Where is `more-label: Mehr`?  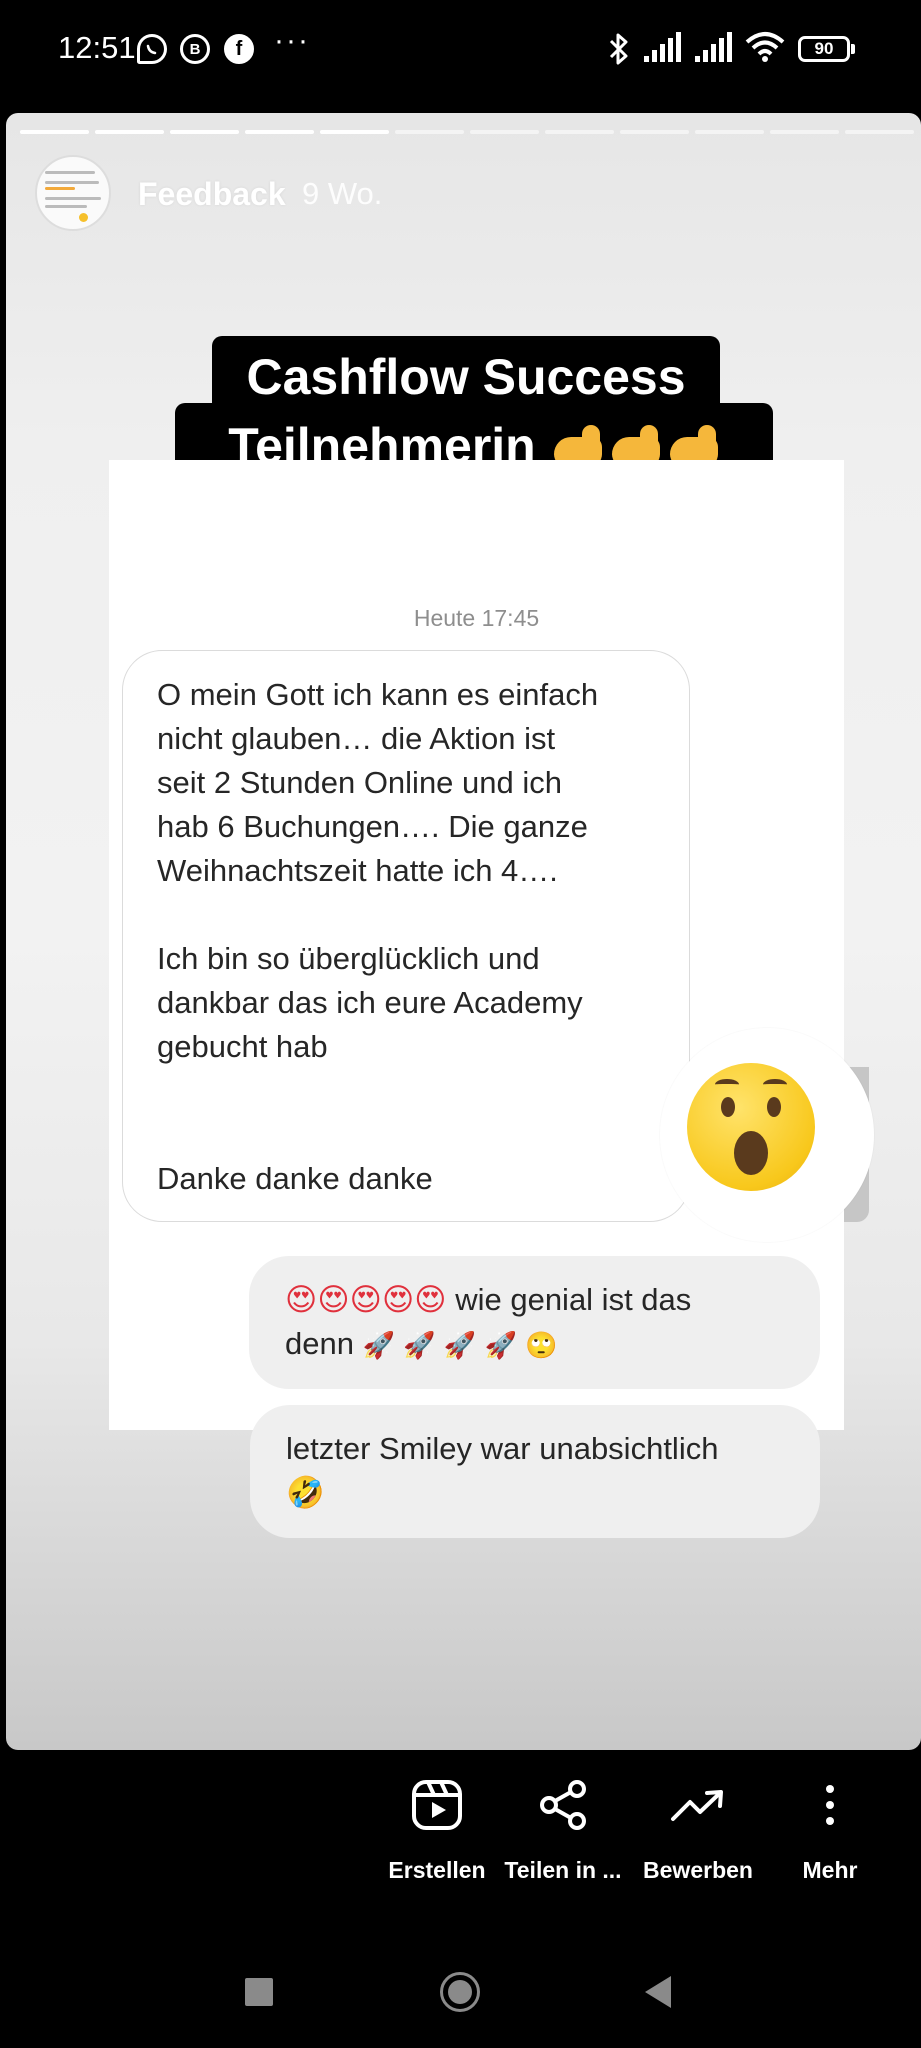 more-label: Mehr is located at coordinates (830, 1870).